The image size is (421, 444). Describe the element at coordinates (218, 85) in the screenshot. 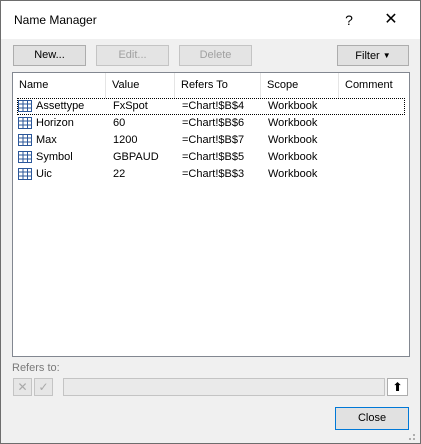

I see `column-header-refers-to: Refers To` at that location.